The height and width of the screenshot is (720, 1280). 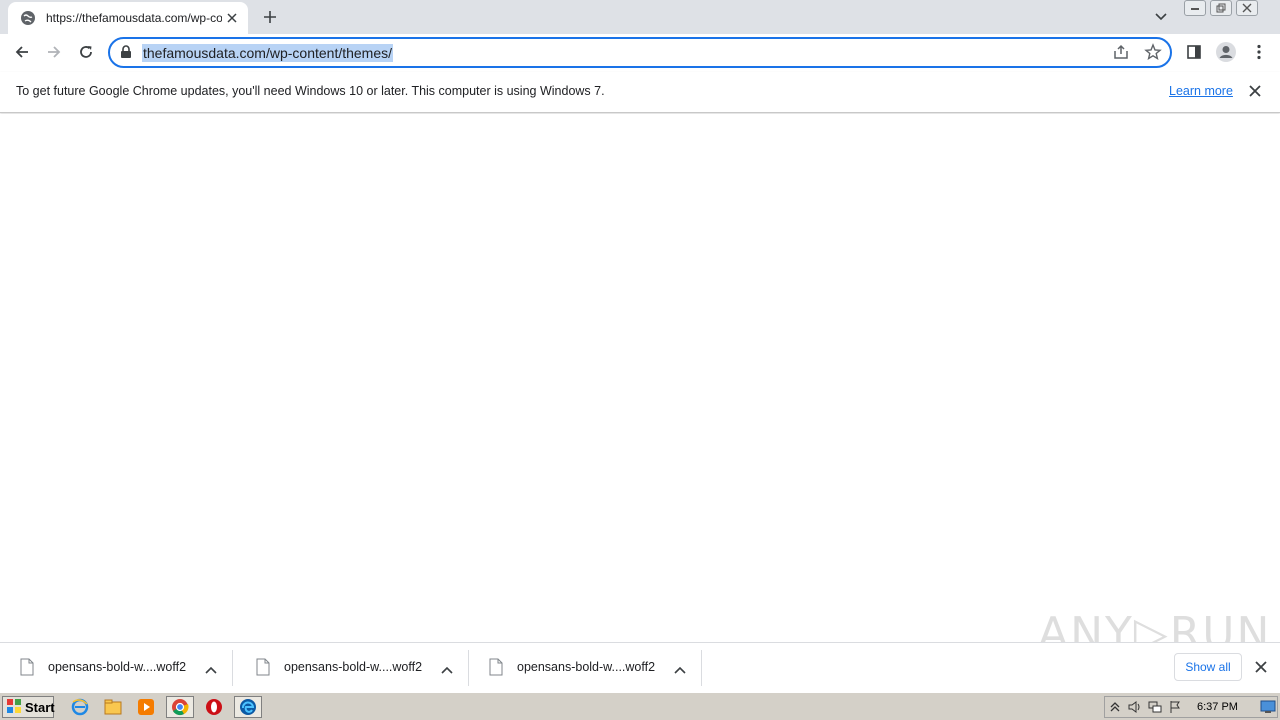 What do you see at coordinates (14, 707) in the screenshot?
I see `windows-logo-icon` at bounding box center [14, 707].